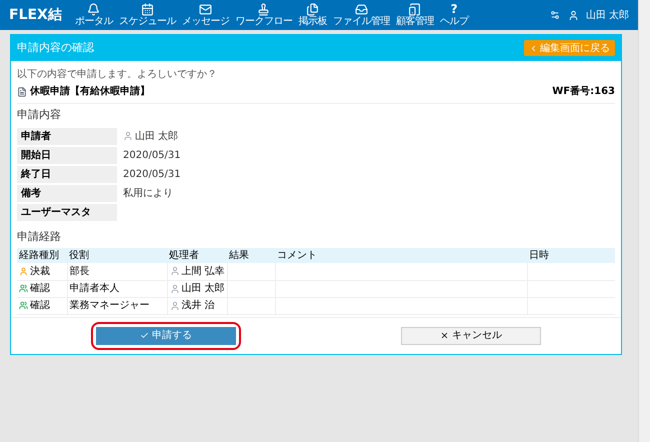  What do you see at coordinates (42, 255) in the screenshot?
I see `column-header: 経路種別` at bounding box center [42, 255].